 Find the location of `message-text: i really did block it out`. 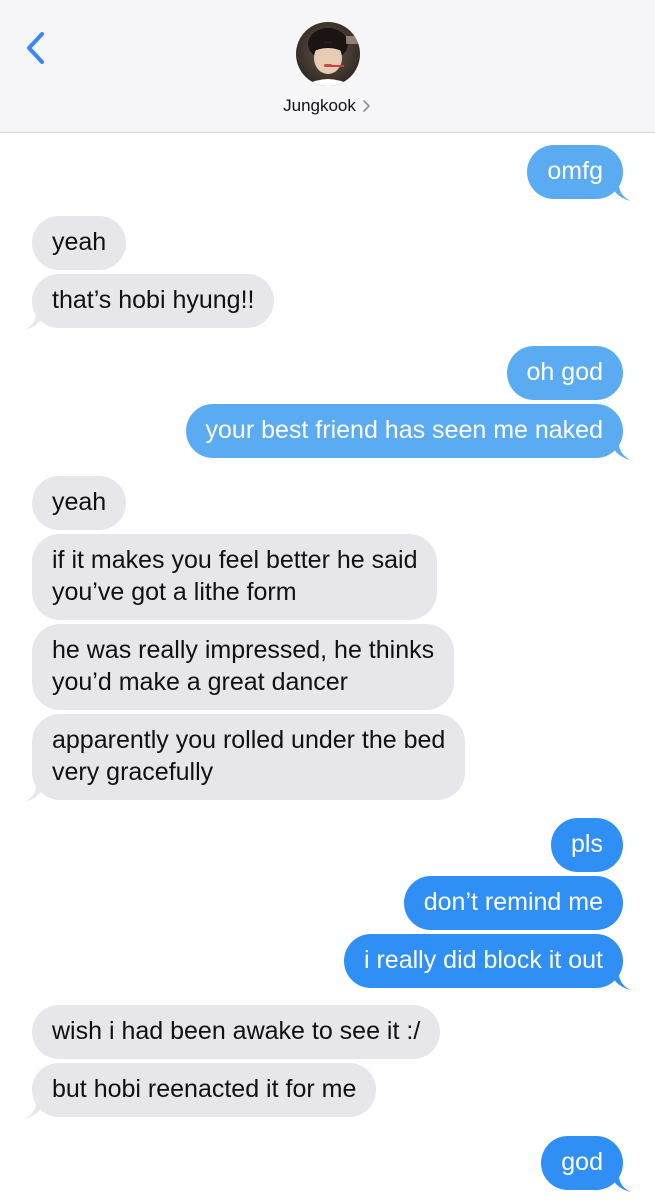

message-text: i really did block it out is located at coordinates (483, 960).